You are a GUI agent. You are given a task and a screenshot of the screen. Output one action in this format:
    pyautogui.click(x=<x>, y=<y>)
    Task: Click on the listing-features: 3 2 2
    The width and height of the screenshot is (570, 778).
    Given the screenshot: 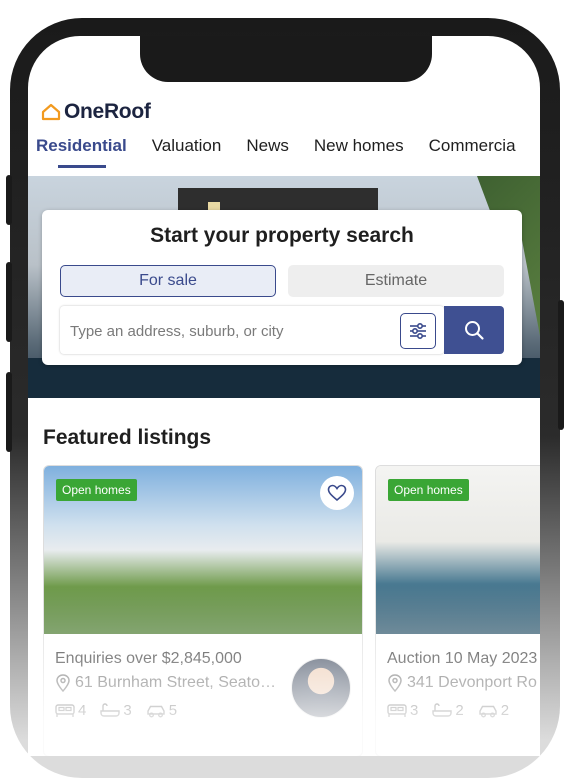 What is the action you would take?
    pyautogui.click(x=455, y=710)
    